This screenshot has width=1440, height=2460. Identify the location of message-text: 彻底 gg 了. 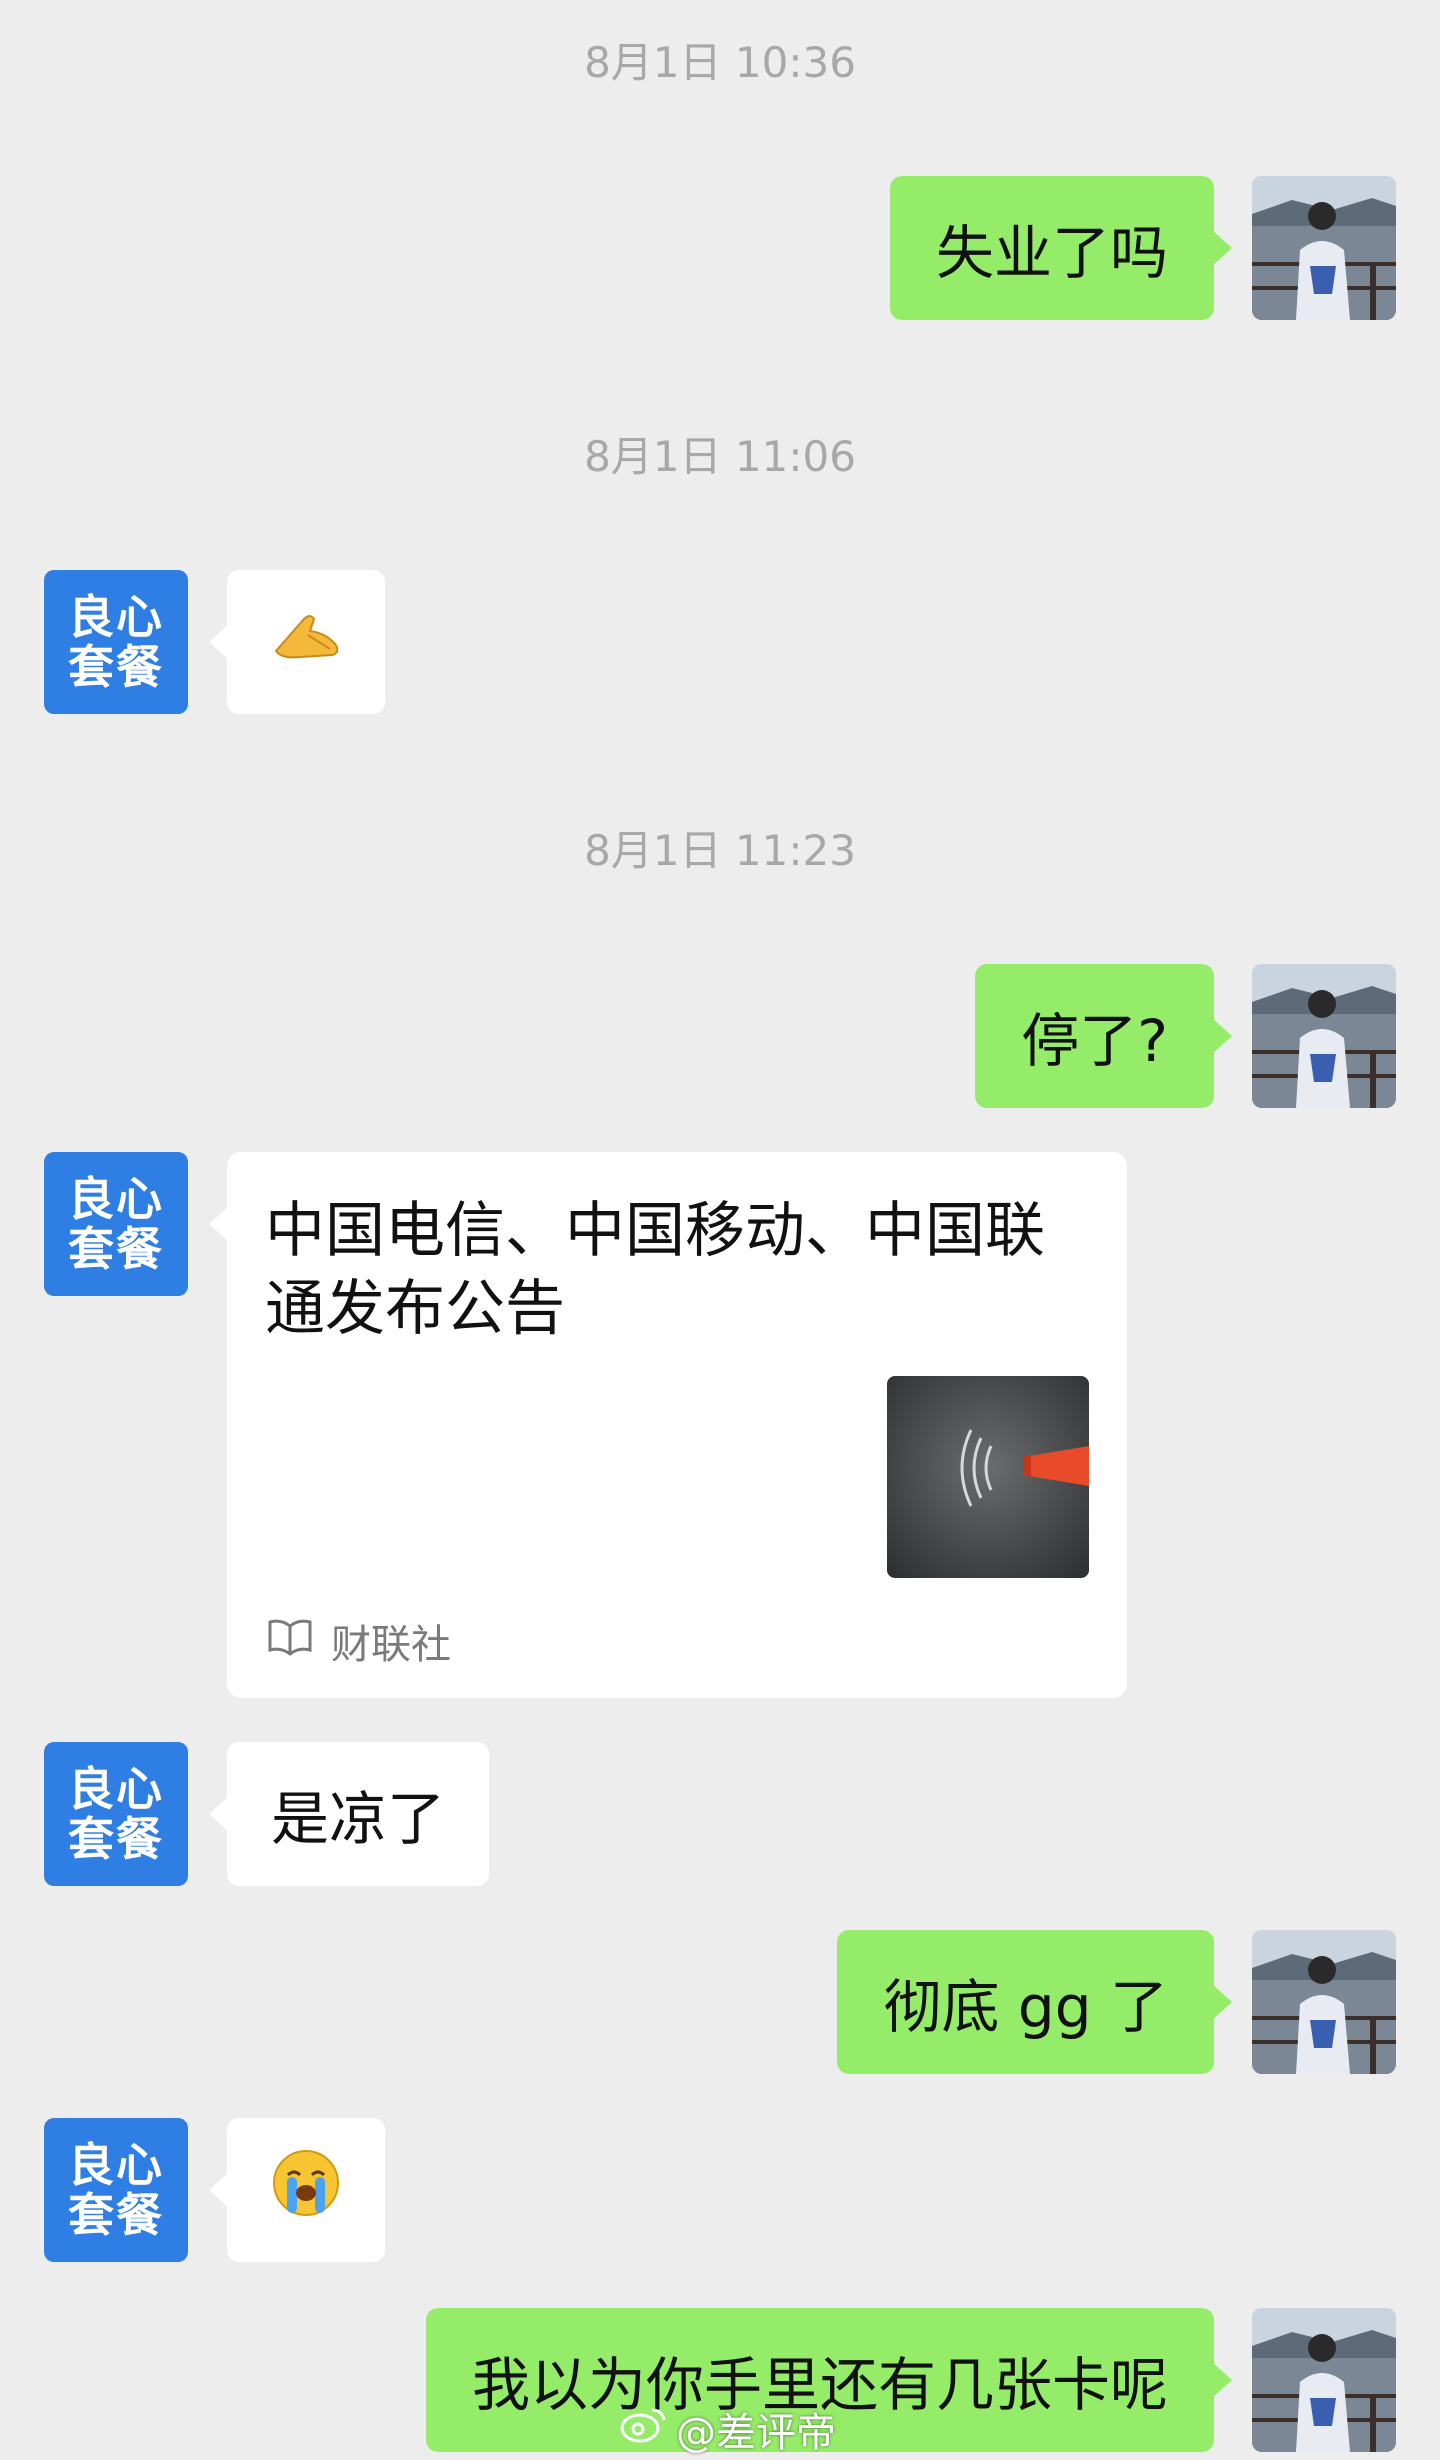
(1025, 2007).